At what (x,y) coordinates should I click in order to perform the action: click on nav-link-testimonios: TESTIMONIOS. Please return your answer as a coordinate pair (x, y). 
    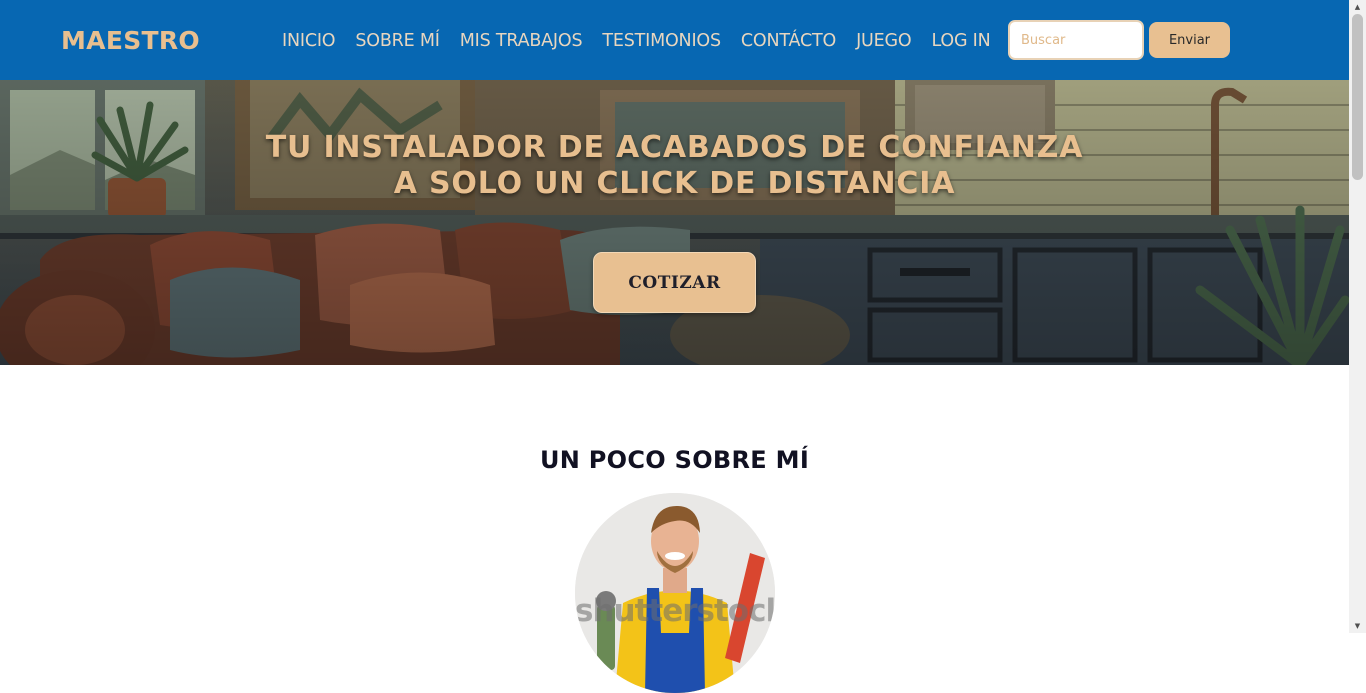
    Looking at the image, I should click on (661, 41).